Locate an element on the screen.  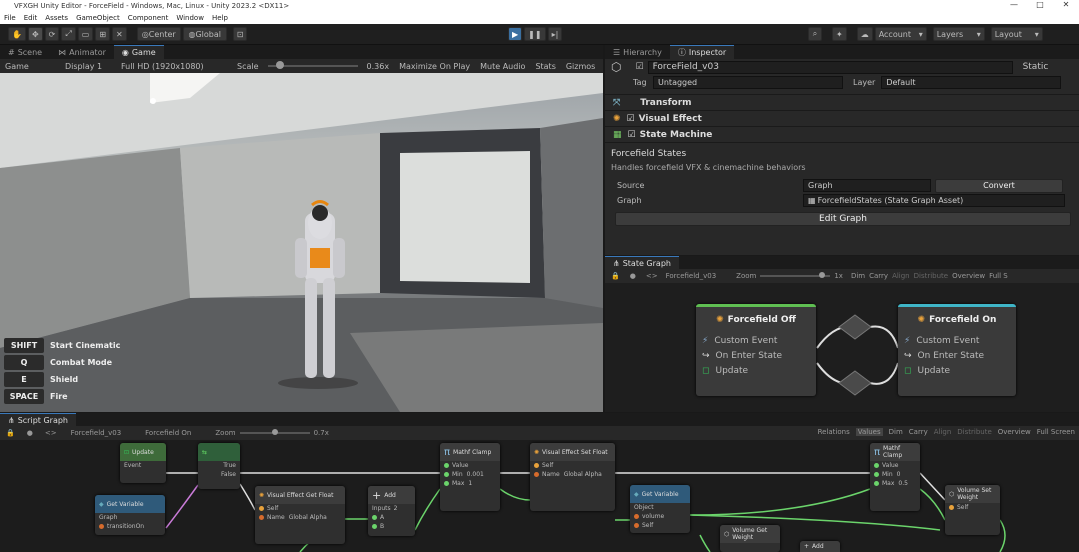
port-value-text: 0 is located at coordinates (899, 474).